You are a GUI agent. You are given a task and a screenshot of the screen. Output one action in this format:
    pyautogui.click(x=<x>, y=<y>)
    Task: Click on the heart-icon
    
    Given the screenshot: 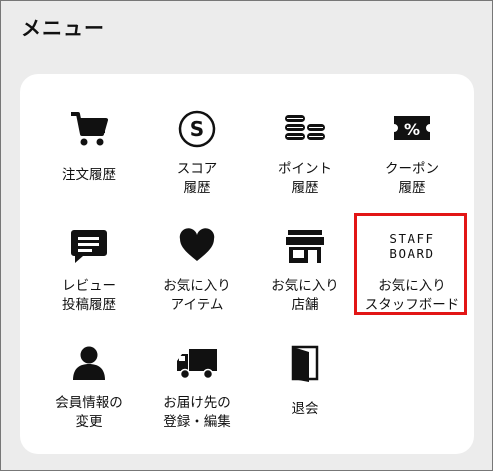 What is the action you would take?
    pyautogui.click(x=197, y=244)
    